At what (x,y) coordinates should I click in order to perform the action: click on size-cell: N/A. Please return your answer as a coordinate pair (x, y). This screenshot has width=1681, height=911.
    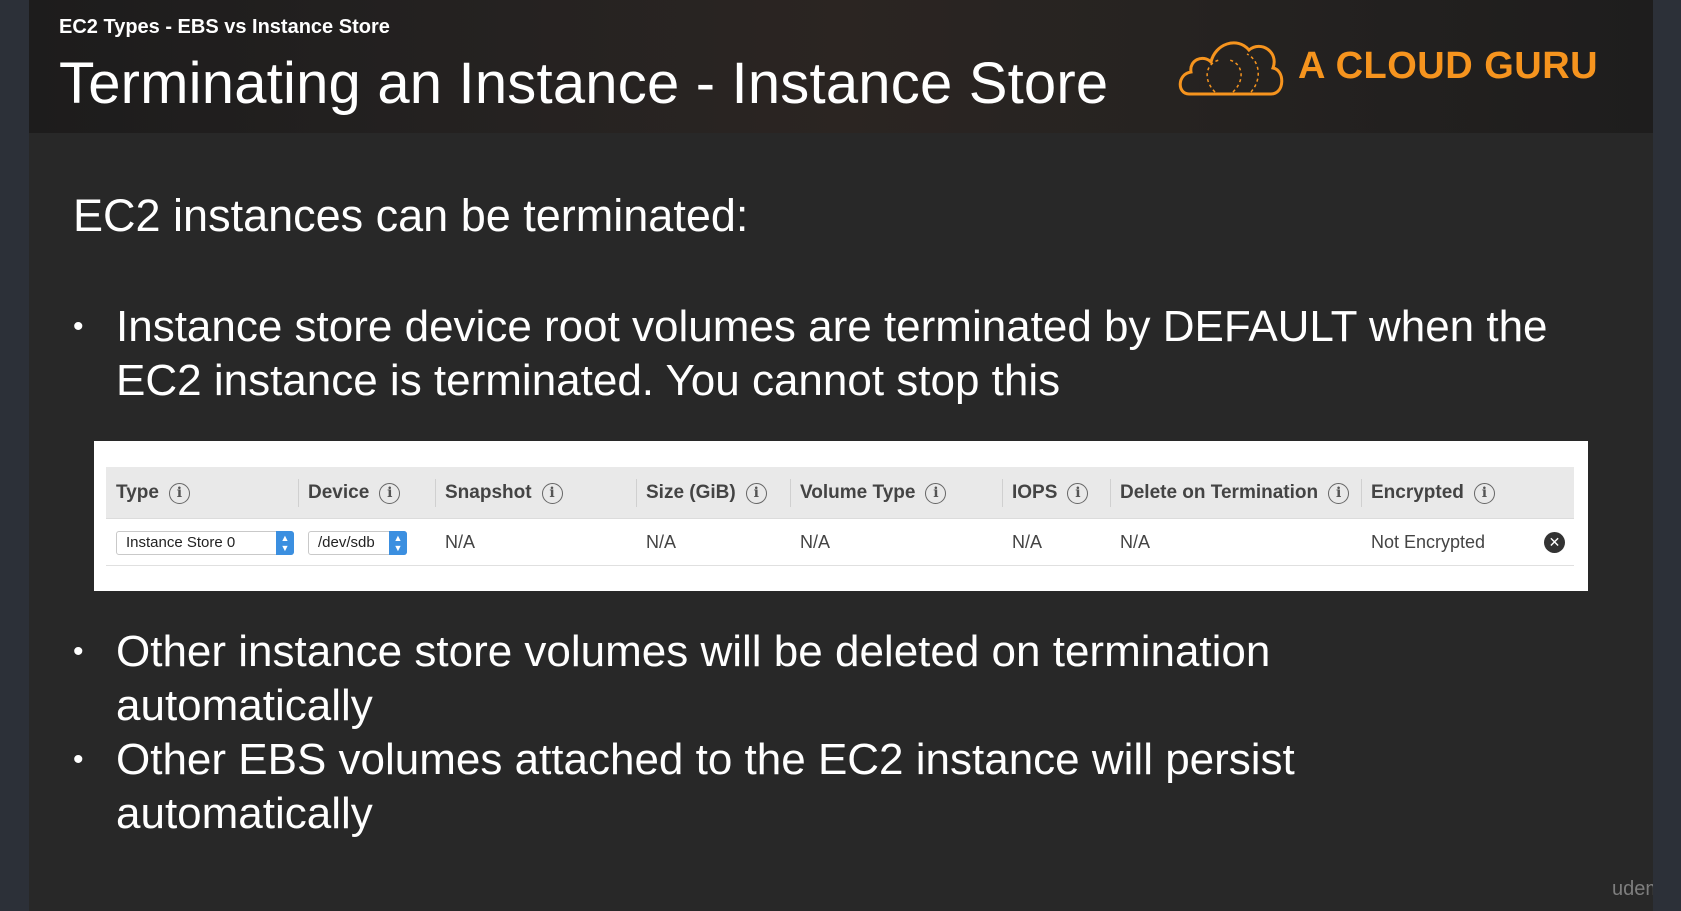
    Looking at the image, I should click on (661, 542).